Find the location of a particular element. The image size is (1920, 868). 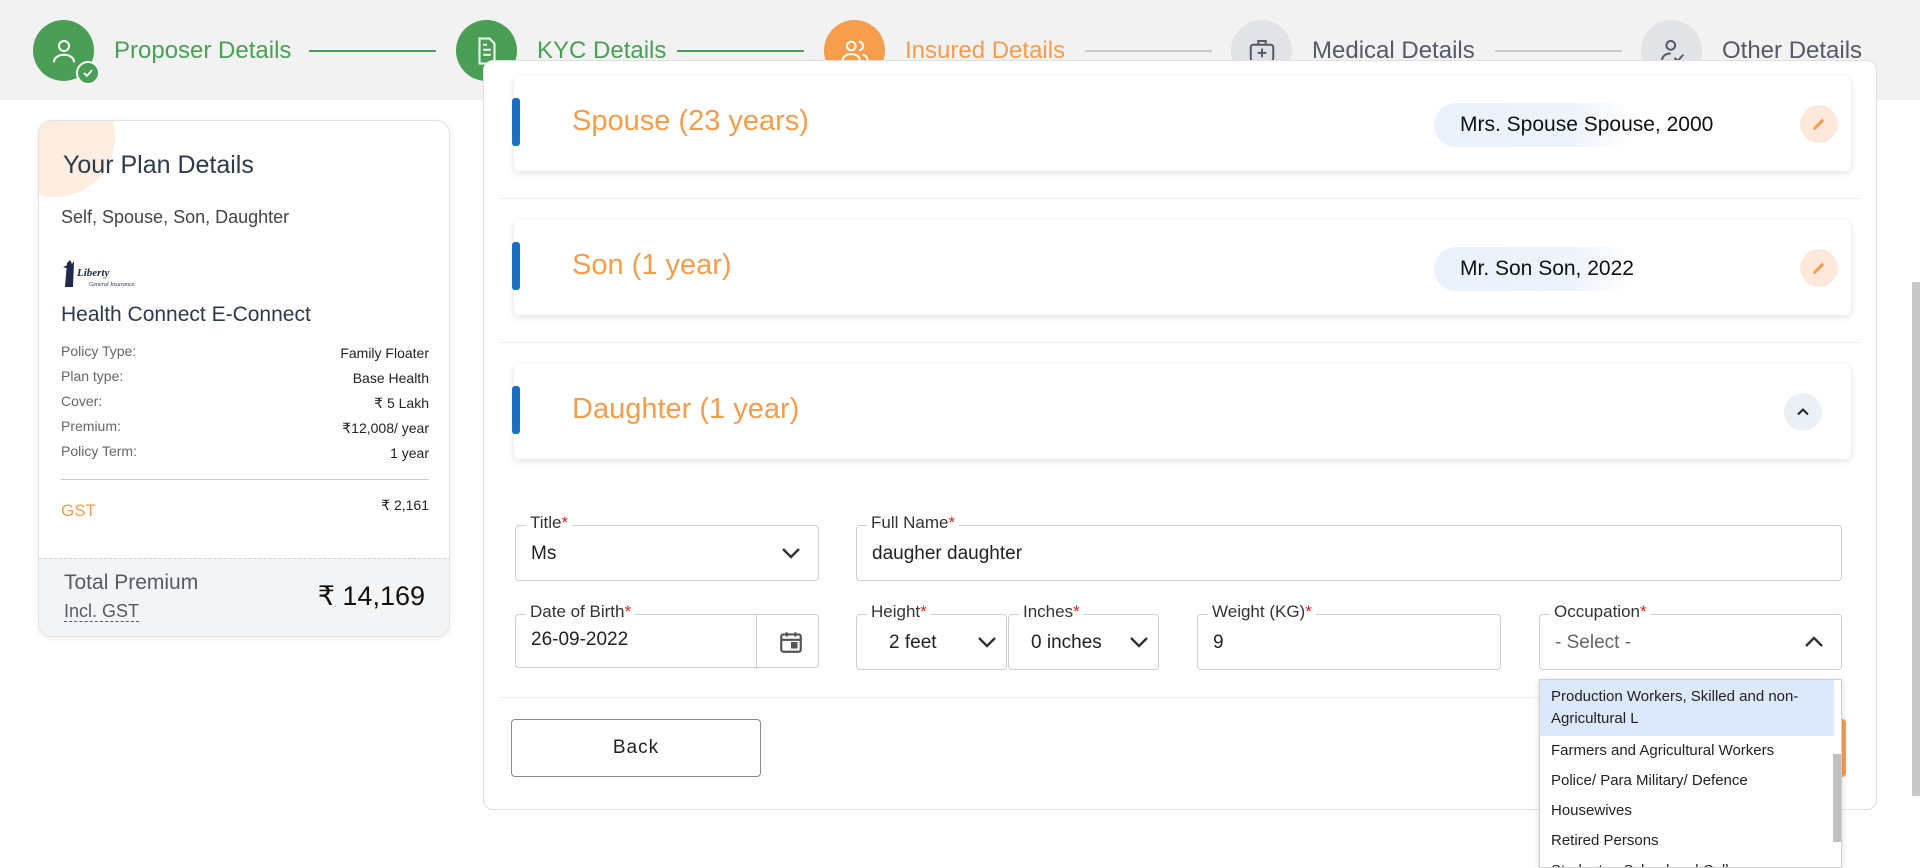

field-label: Weight (KG)* is located at coordinates (1262, 612).